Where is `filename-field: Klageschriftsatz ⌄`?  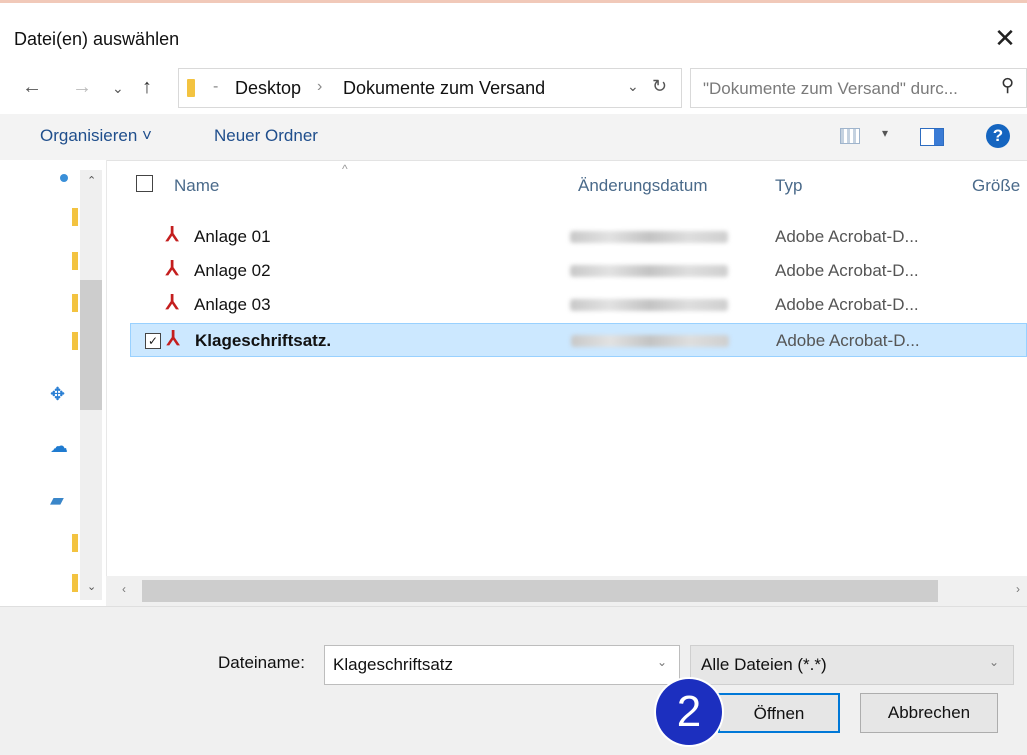 filename-field: Klageschriftsatz ⌄ is located at coordinates (502, 665).